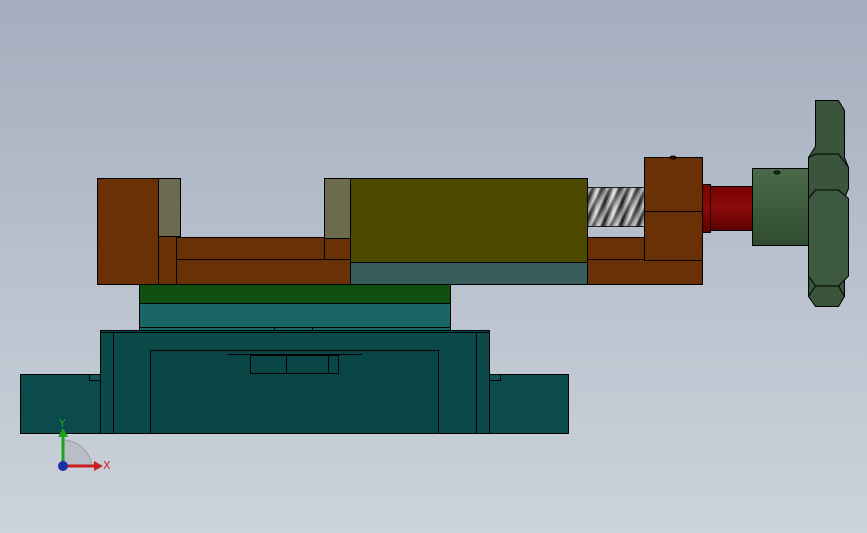  Describe the element at coordinates (107, 465) in the screenshot. I see `triad-x-label: X` at that location.